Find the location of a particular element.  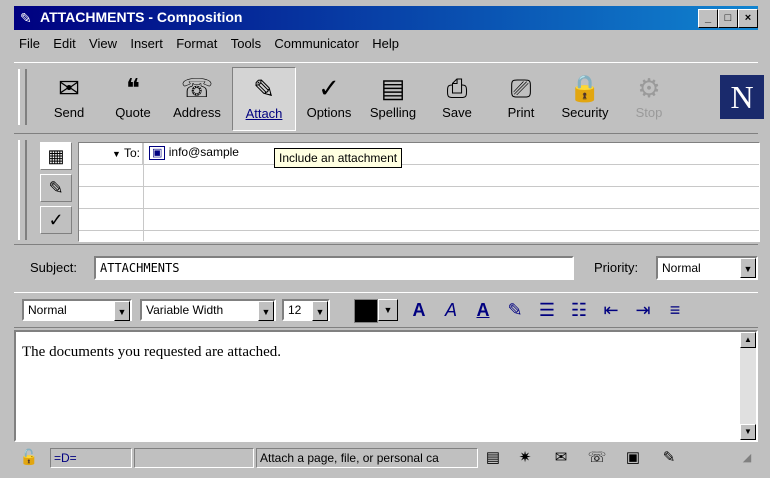

options-tab-icon: ✓ is located at coordinates (56, 220).